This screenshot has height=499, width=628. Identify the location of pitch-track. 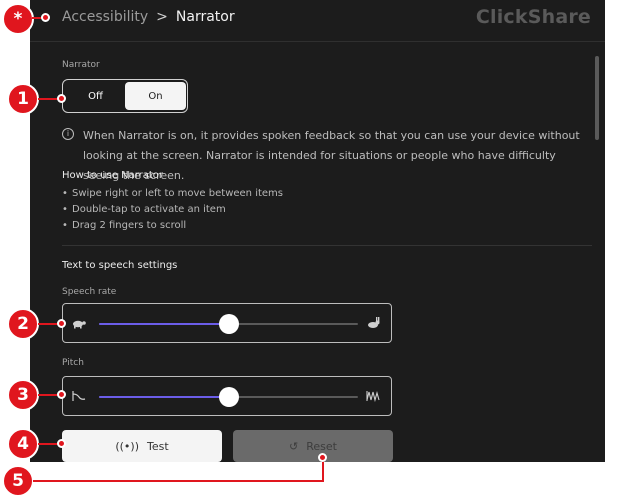
(228, 397).